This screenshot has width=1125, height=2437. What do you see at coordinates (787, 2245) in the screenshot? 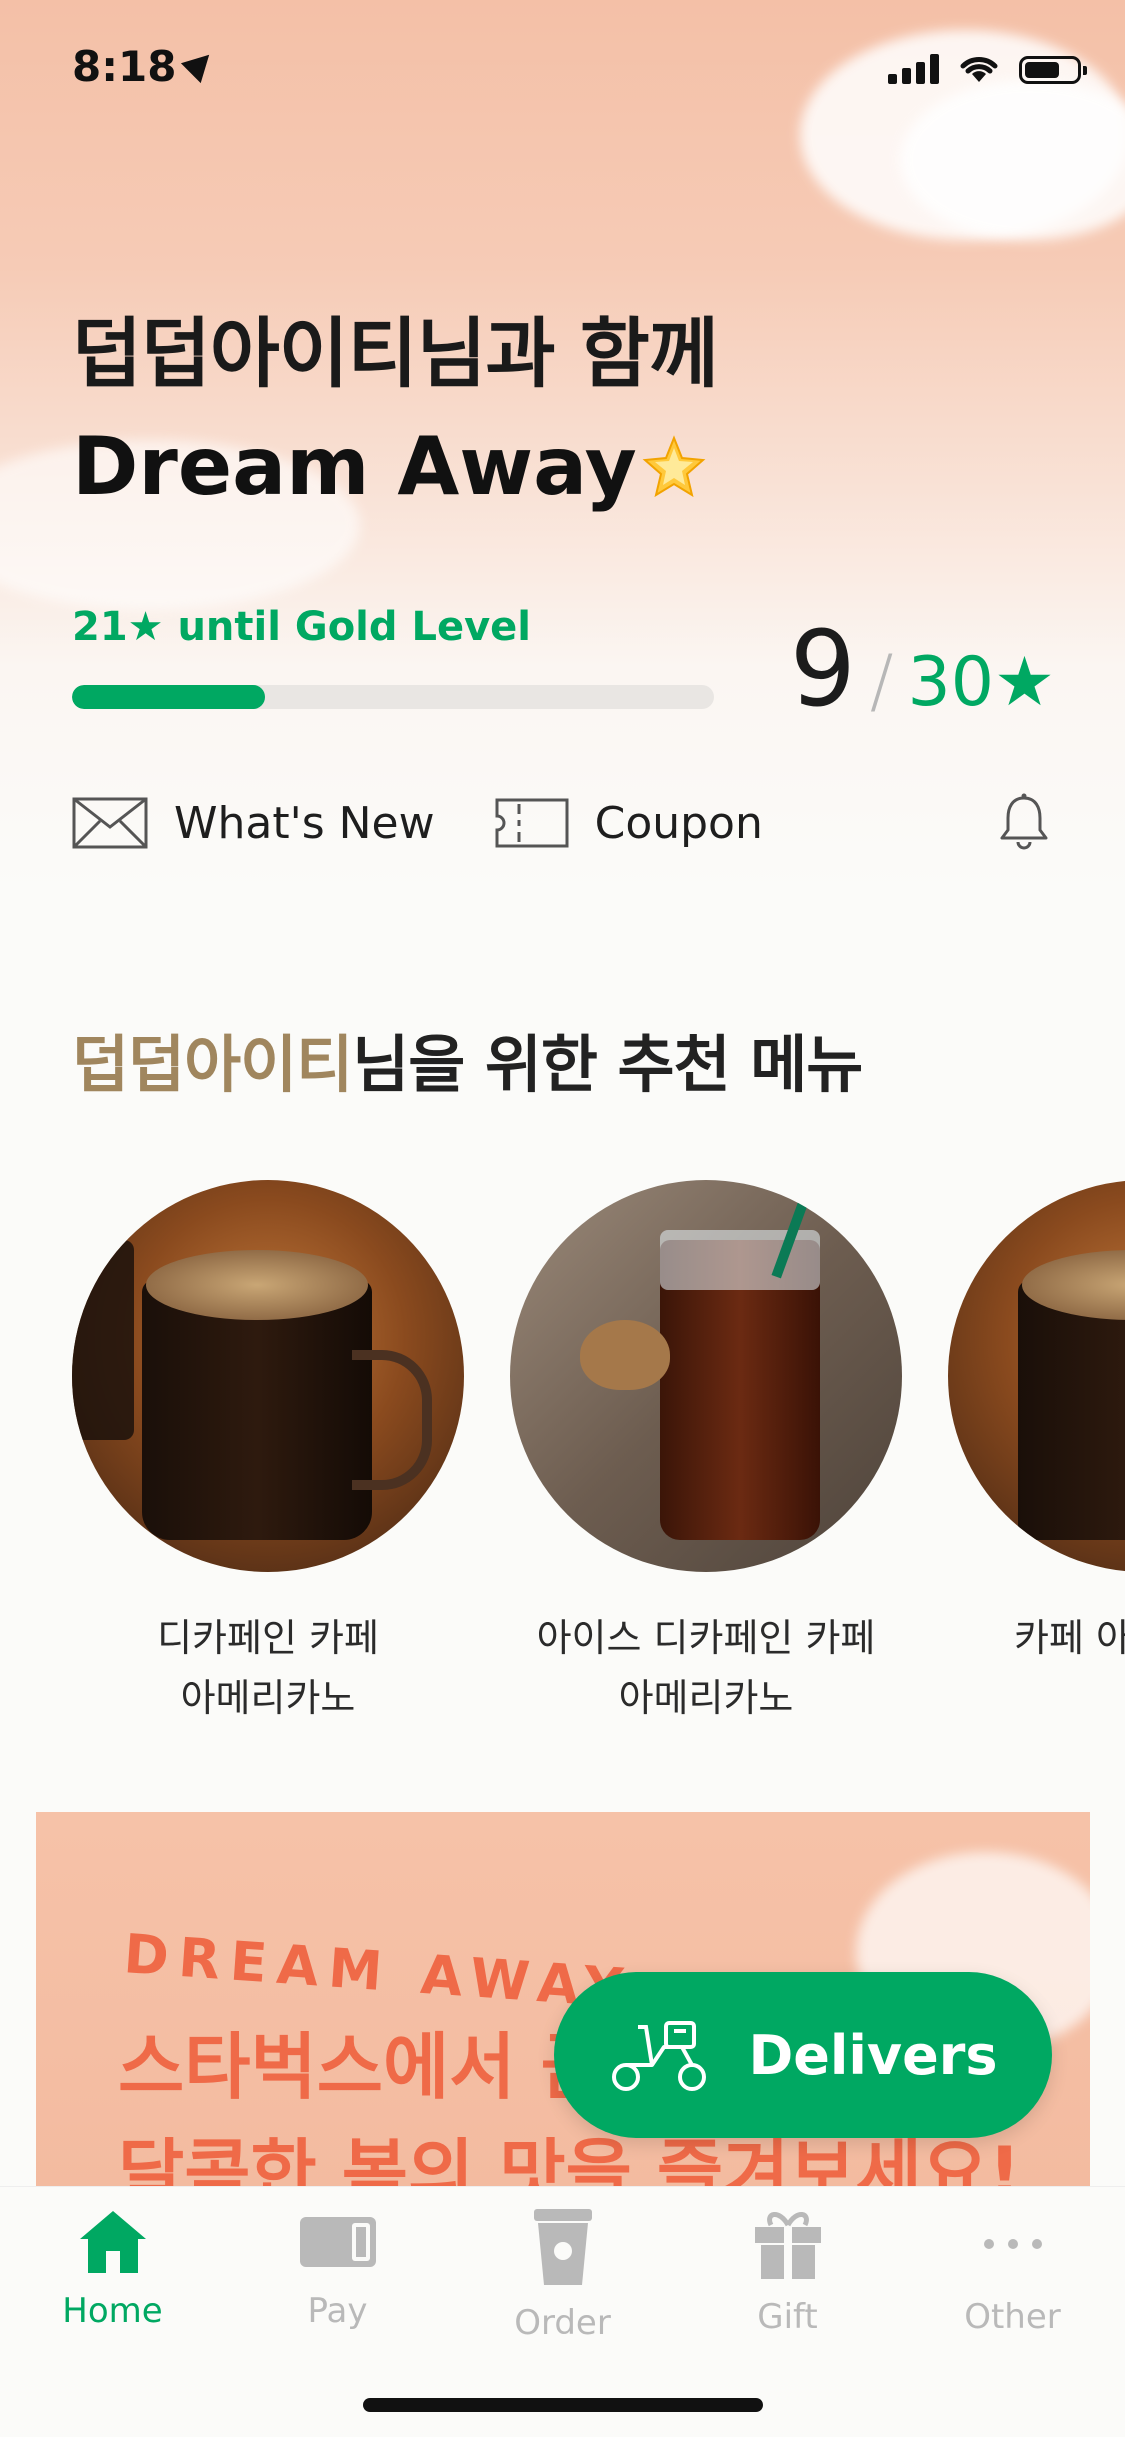
I see `gift-icon` at bounding box center [787, 2245].